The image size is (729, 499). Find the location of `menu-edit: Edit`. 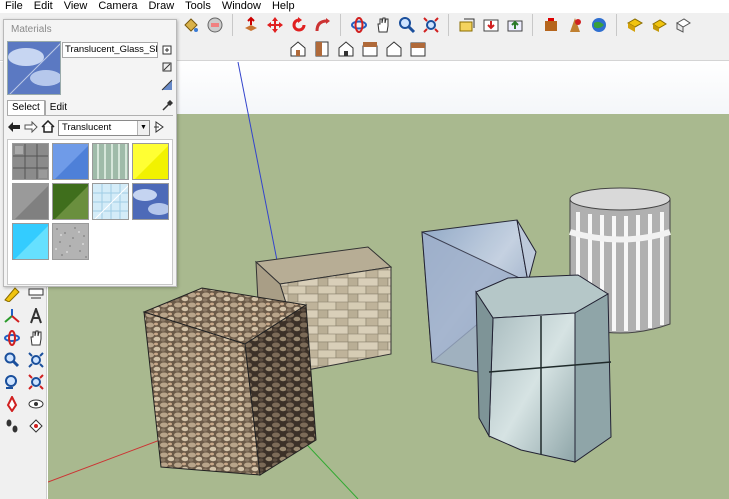

menu-edit: Edit is located at coordinates (44, 6).